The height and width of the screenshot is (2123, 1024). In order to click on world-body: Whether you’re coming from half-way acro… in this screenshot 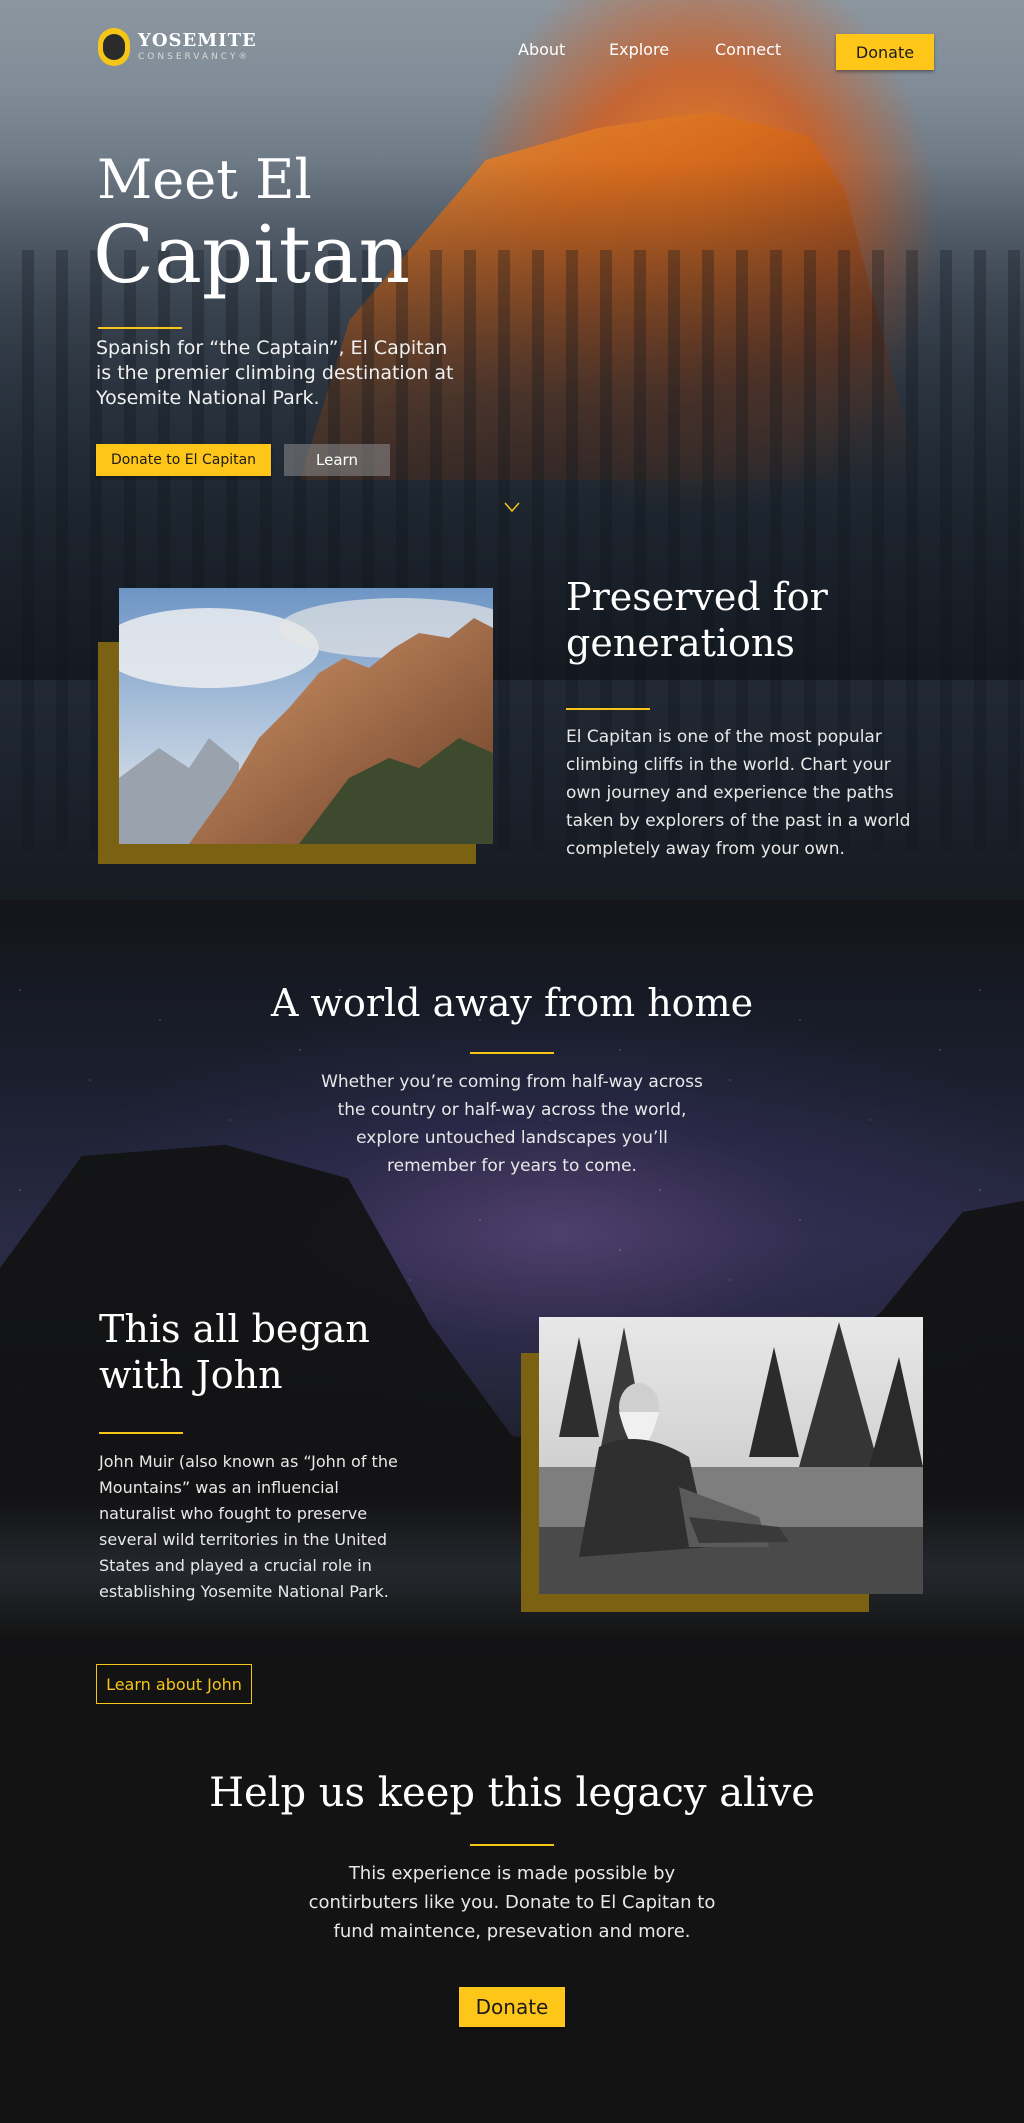, I will do `click(512, 1124)`.